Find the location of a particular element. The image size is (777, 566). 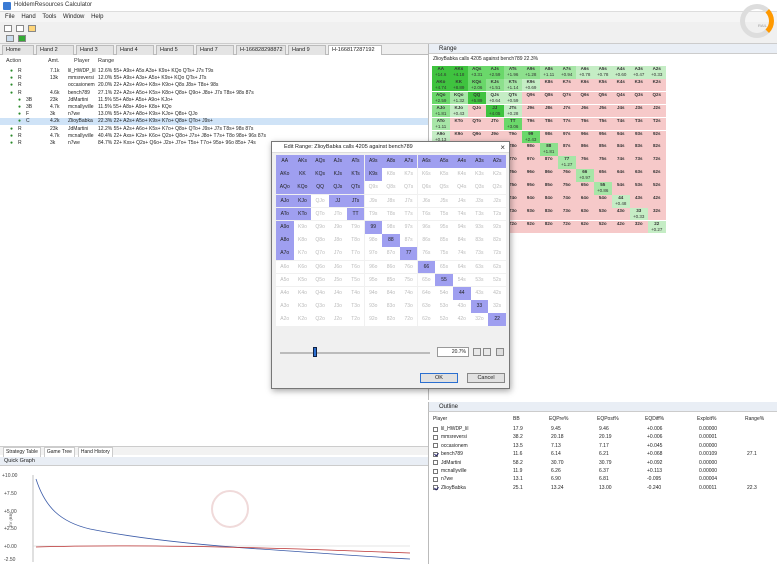

range-cell: 82o is located at coordinates (549, 227).